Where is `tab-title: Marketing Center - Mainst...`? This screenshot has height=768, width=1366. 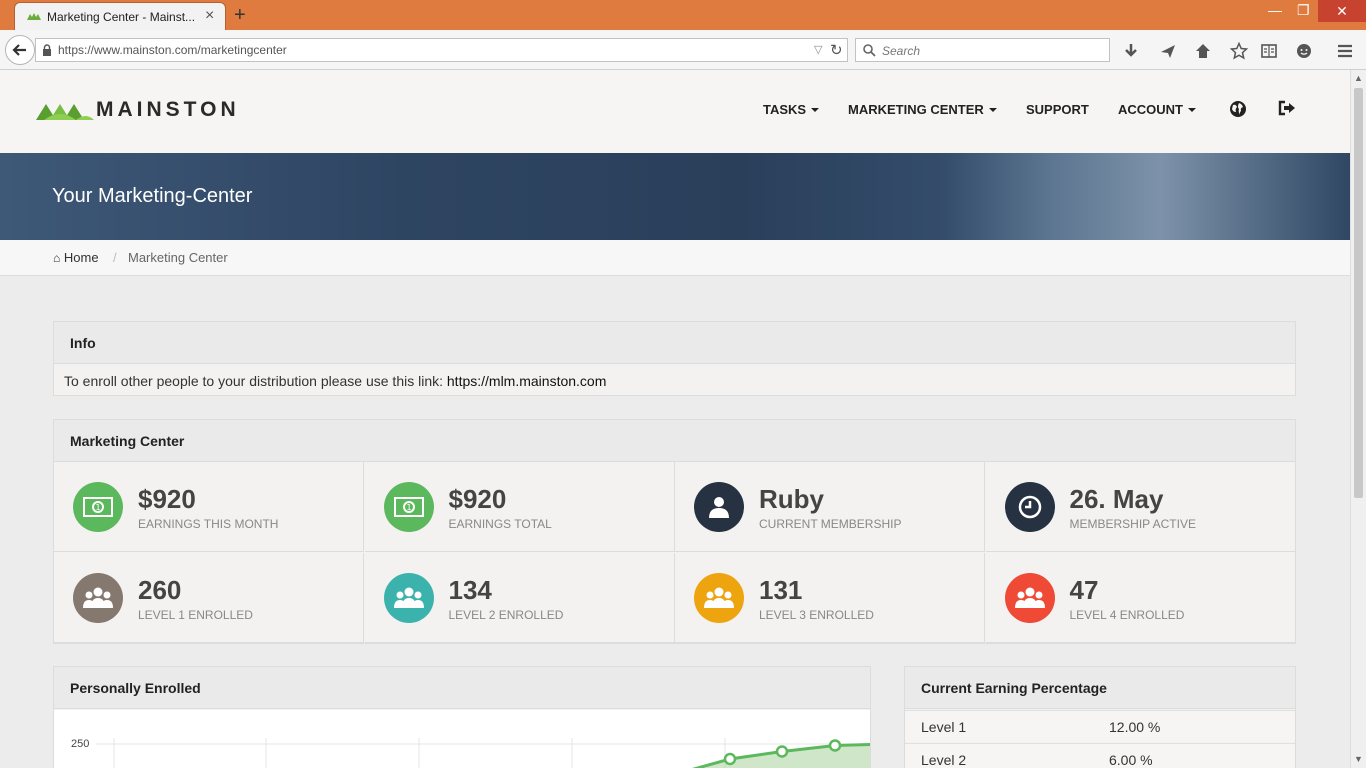 tab-title: Marketing Center - Mainst... is located at coordinates (121, 17).